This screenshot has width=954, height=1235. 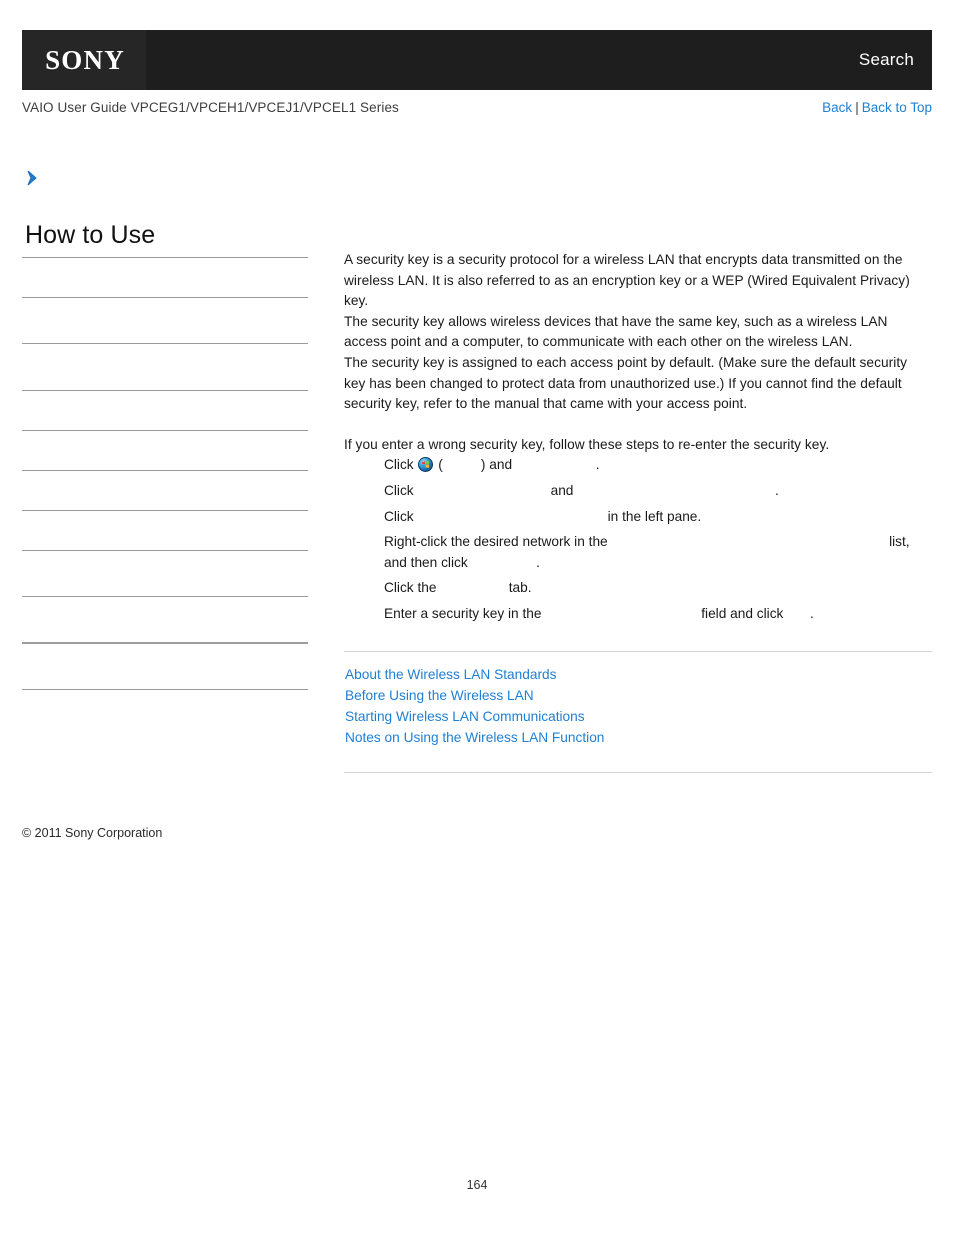 I want to click on step-text: in the left pane., so click(x=654, y=516).